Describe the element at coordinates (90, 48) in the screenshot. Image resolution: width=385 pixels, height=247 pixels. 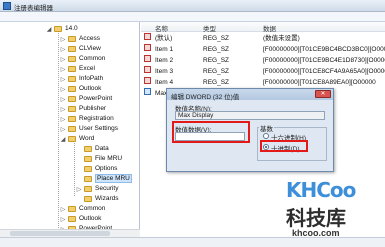
I see `tree-item-label: CLView` at that location.